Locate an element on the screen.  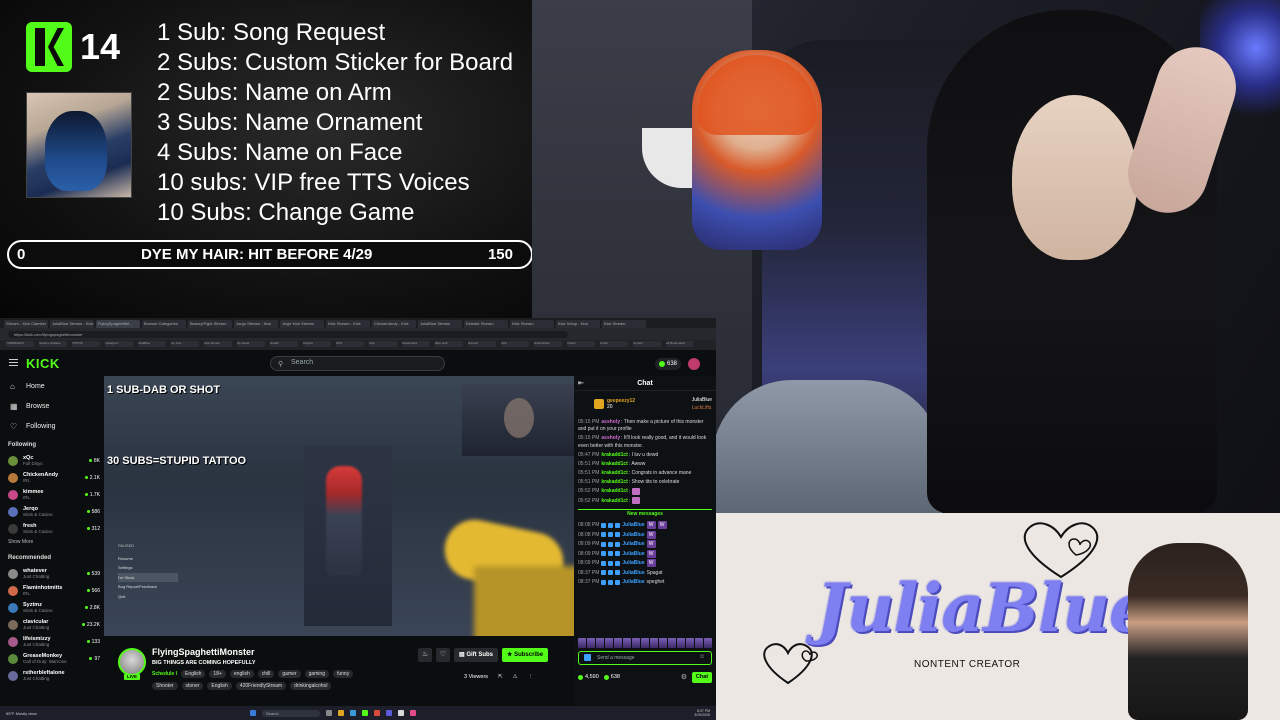
bookmark-item: NKS is located at coordinates (350, 344).